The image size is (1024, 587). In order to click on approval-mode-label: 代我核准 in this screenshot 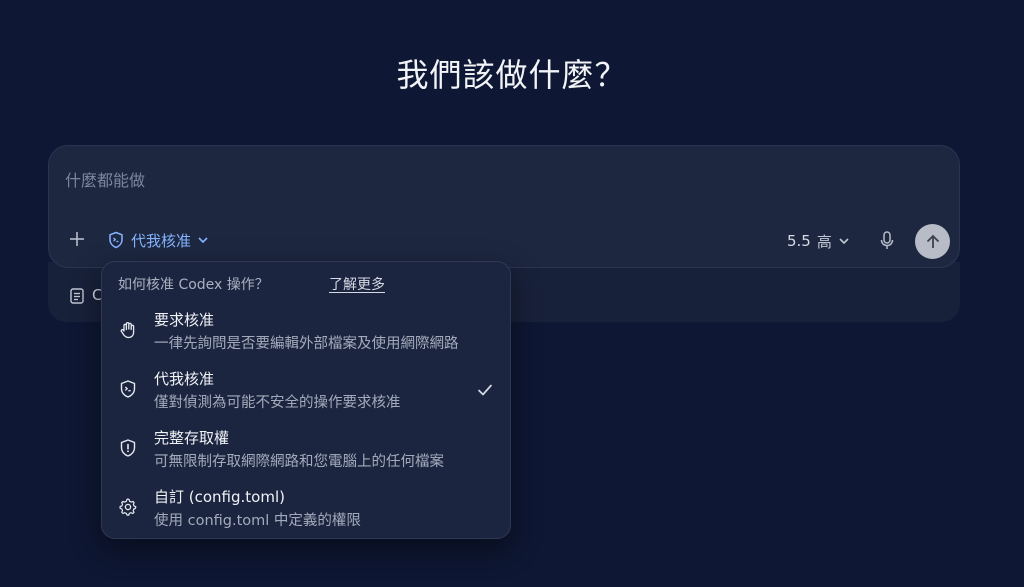, I will do `click(161, 240)`.